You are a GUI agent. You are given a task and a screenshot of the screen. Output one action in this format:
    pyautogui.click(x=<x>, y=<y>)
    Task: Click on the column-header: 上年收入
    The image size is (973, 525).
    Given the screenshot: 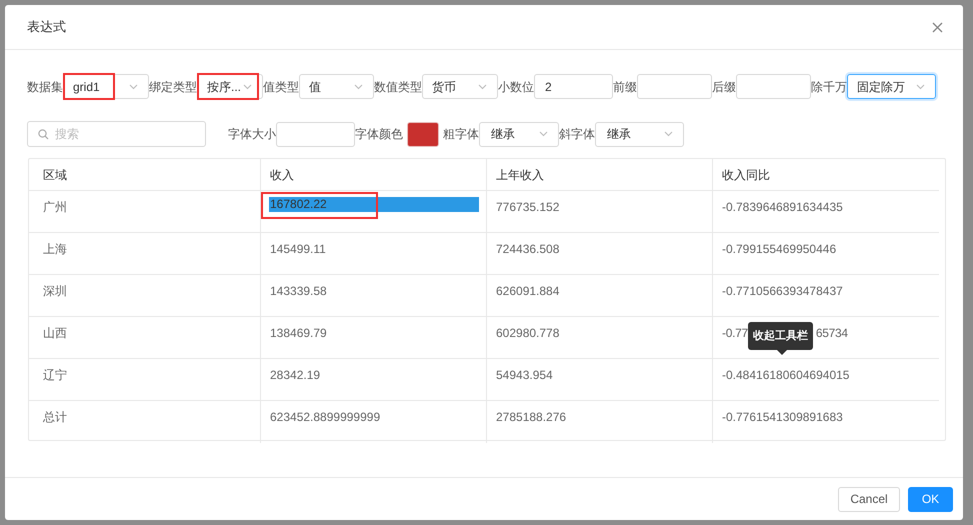 What is the action you would take?
    pyautogui.click(x=599, y=174)
    